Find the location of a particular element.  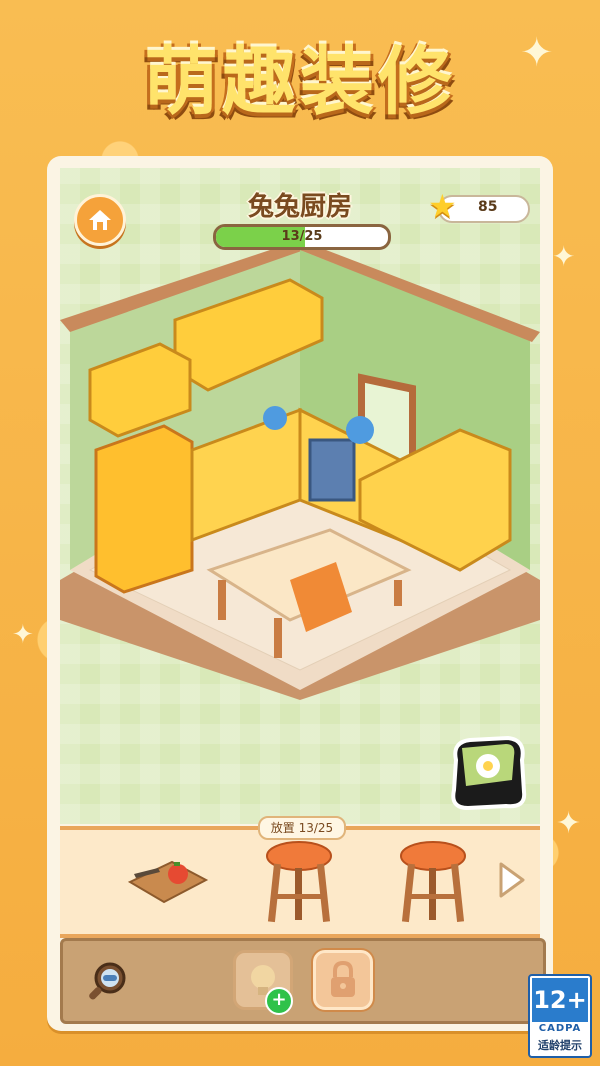

age-rating: 12+ is located at coordinates (560, 1000).